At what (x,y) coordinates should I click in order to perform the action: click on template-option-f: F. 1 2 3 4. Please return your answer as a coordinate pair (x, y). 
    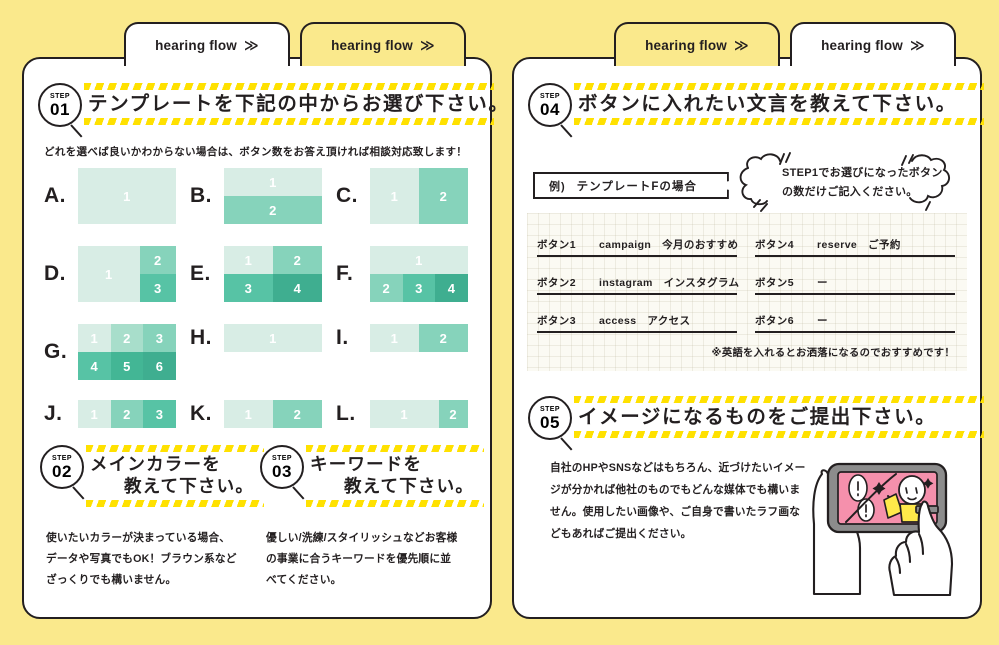
    Looking at the image, I should click on (402, 274).